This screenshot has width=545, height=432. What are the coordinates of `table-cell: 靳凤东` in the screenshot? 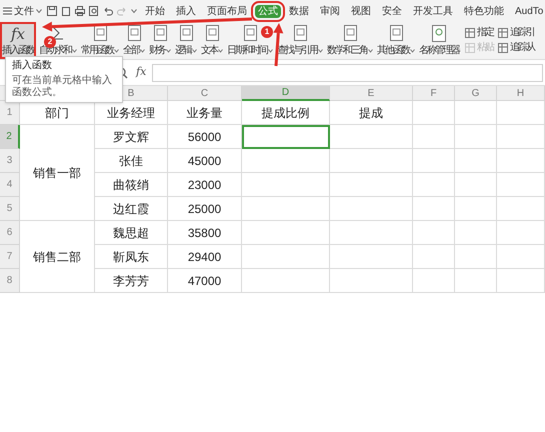 It's located at (131, 257).